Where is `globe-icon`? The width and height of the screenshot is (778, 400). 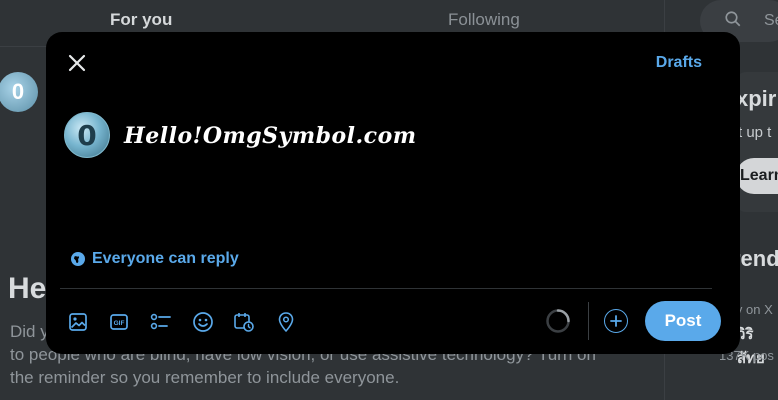
globe-icon is located at coordinates (78, 259).